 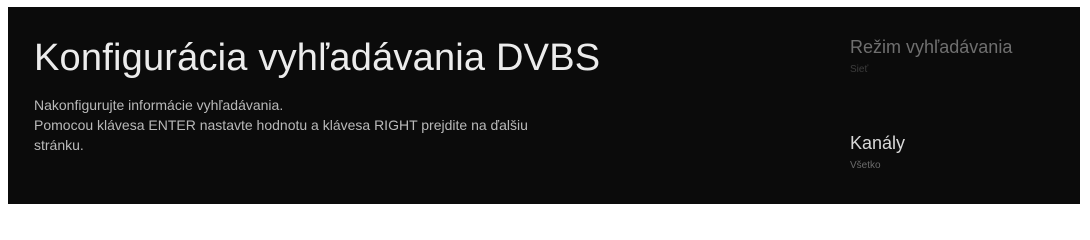 What do you see at coordinates (931, 47) in the screenshot?
I see `menu-item-label: Režim vyhľadávania` at bounding box center [931, 47].